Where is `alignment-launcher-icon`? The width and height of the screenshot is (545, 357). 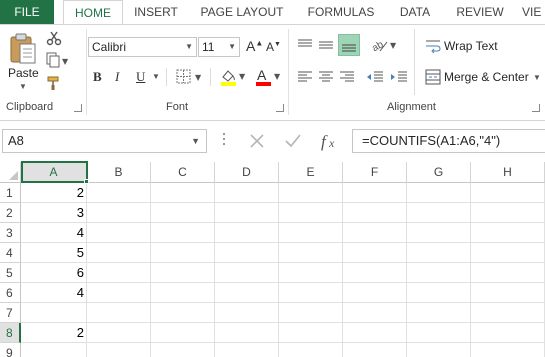
alignment-launcher-icon is located at coordinates (536, 108).